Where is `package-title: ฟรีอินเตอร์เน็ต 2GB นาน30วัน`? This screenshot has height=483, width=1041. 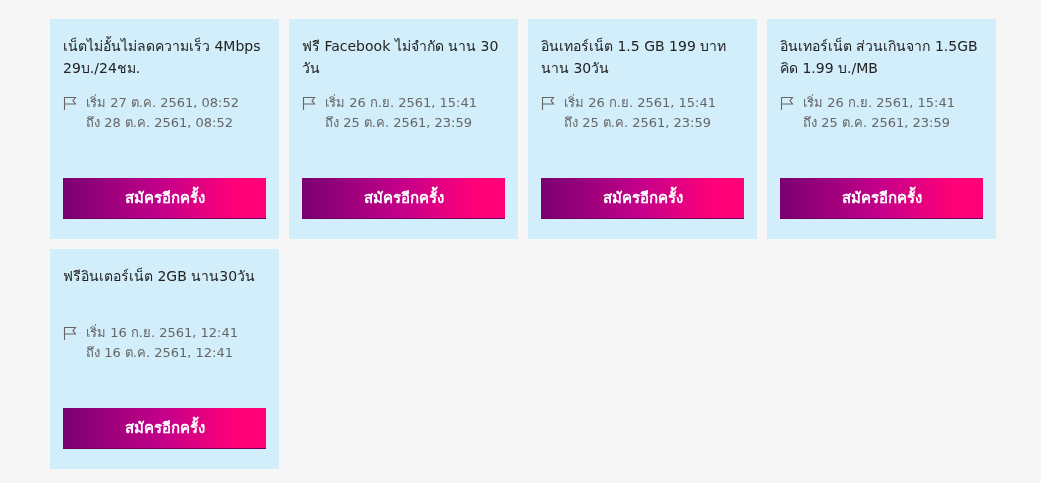 package-title: ฟรีอินเตอร์เน็ต 2GB นาน30วัน is located at coordinates (160, 276).